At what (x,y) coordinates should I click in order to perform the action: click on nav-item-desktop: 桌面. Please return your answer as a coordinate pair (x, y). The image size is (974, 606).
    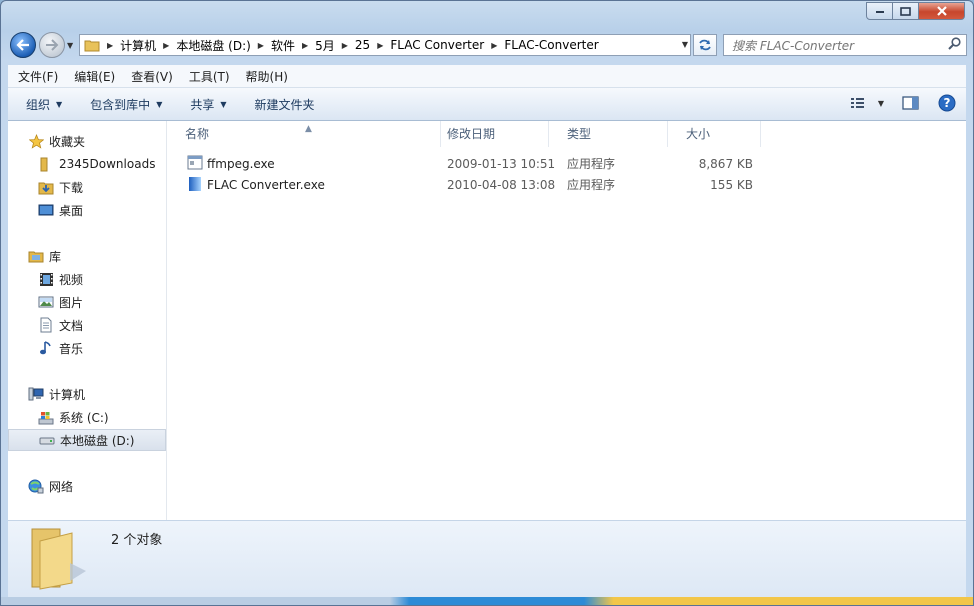
    Looking at the image, I should click on (87, 210).